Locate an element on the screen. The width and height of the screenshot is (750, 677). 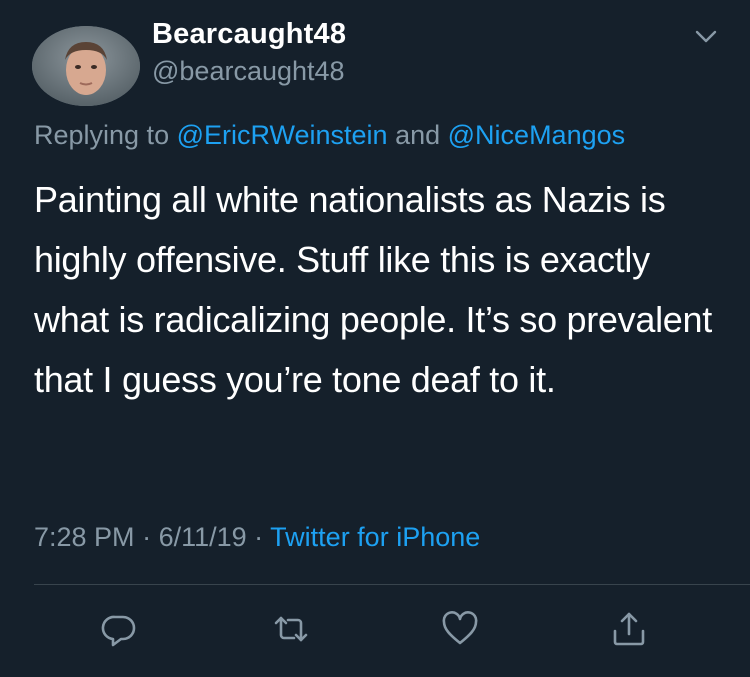
tweet-meta: 7:28 PM · 6/11/19 · Twitter for iPhone is located at coordinates (257, 537).